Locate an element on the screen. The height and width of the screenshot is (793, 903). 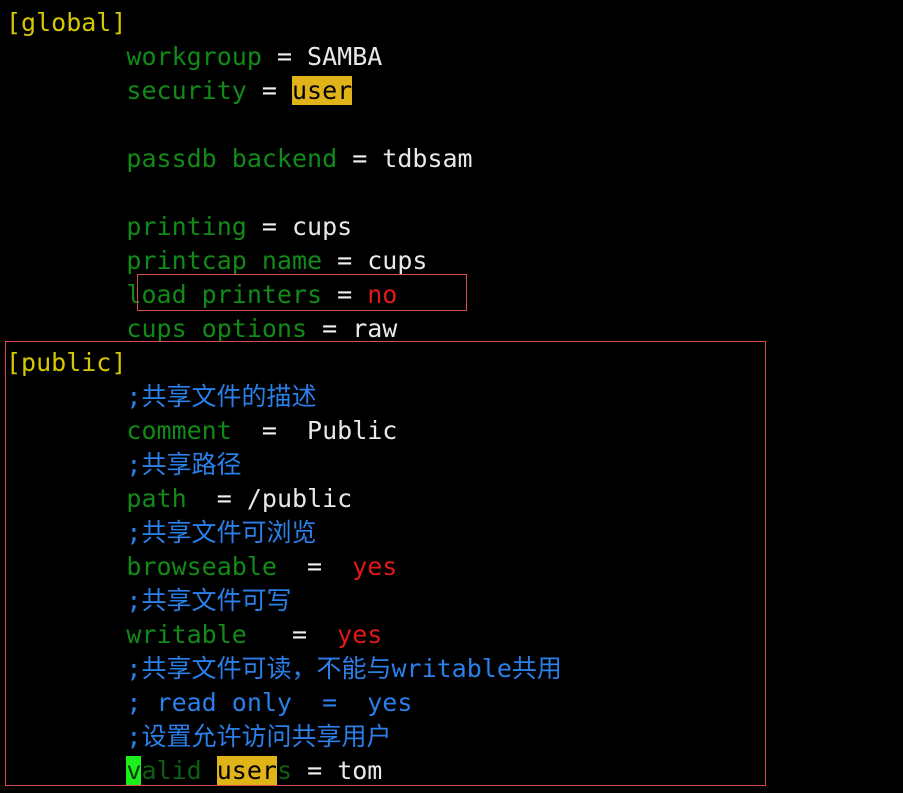
section-header: [global] is located at coordinates (66, 22).